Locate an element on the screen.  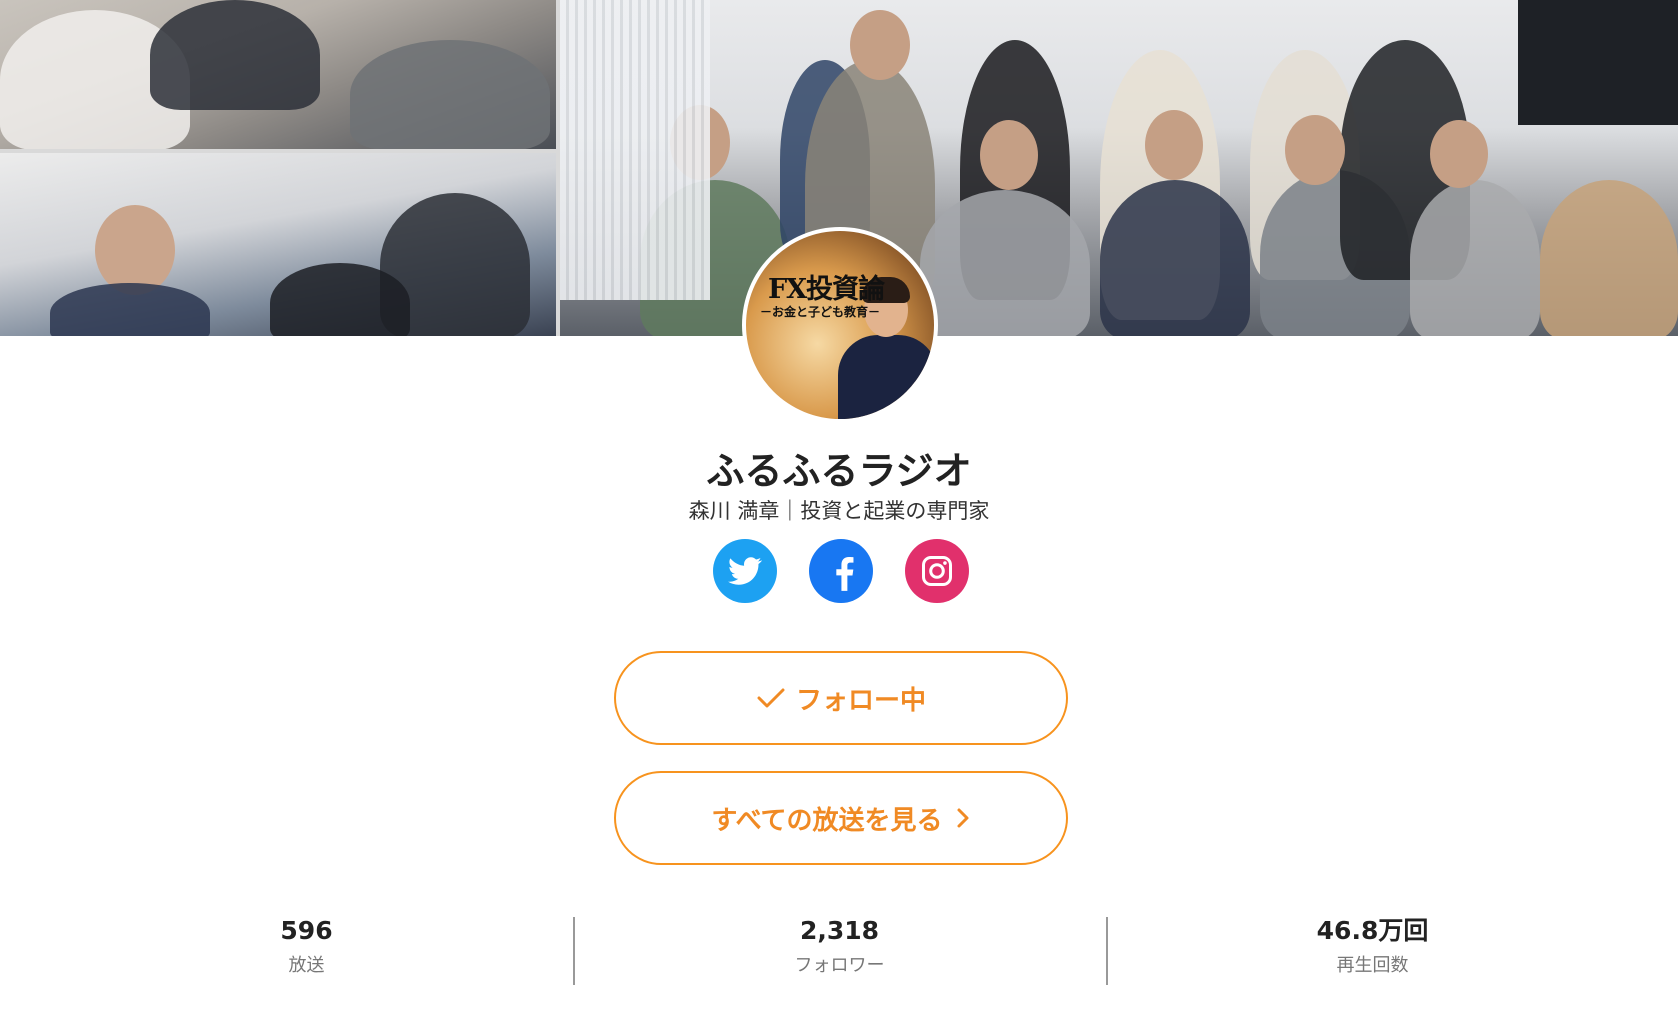
twitter-icon is located at coordinates (745, 571).